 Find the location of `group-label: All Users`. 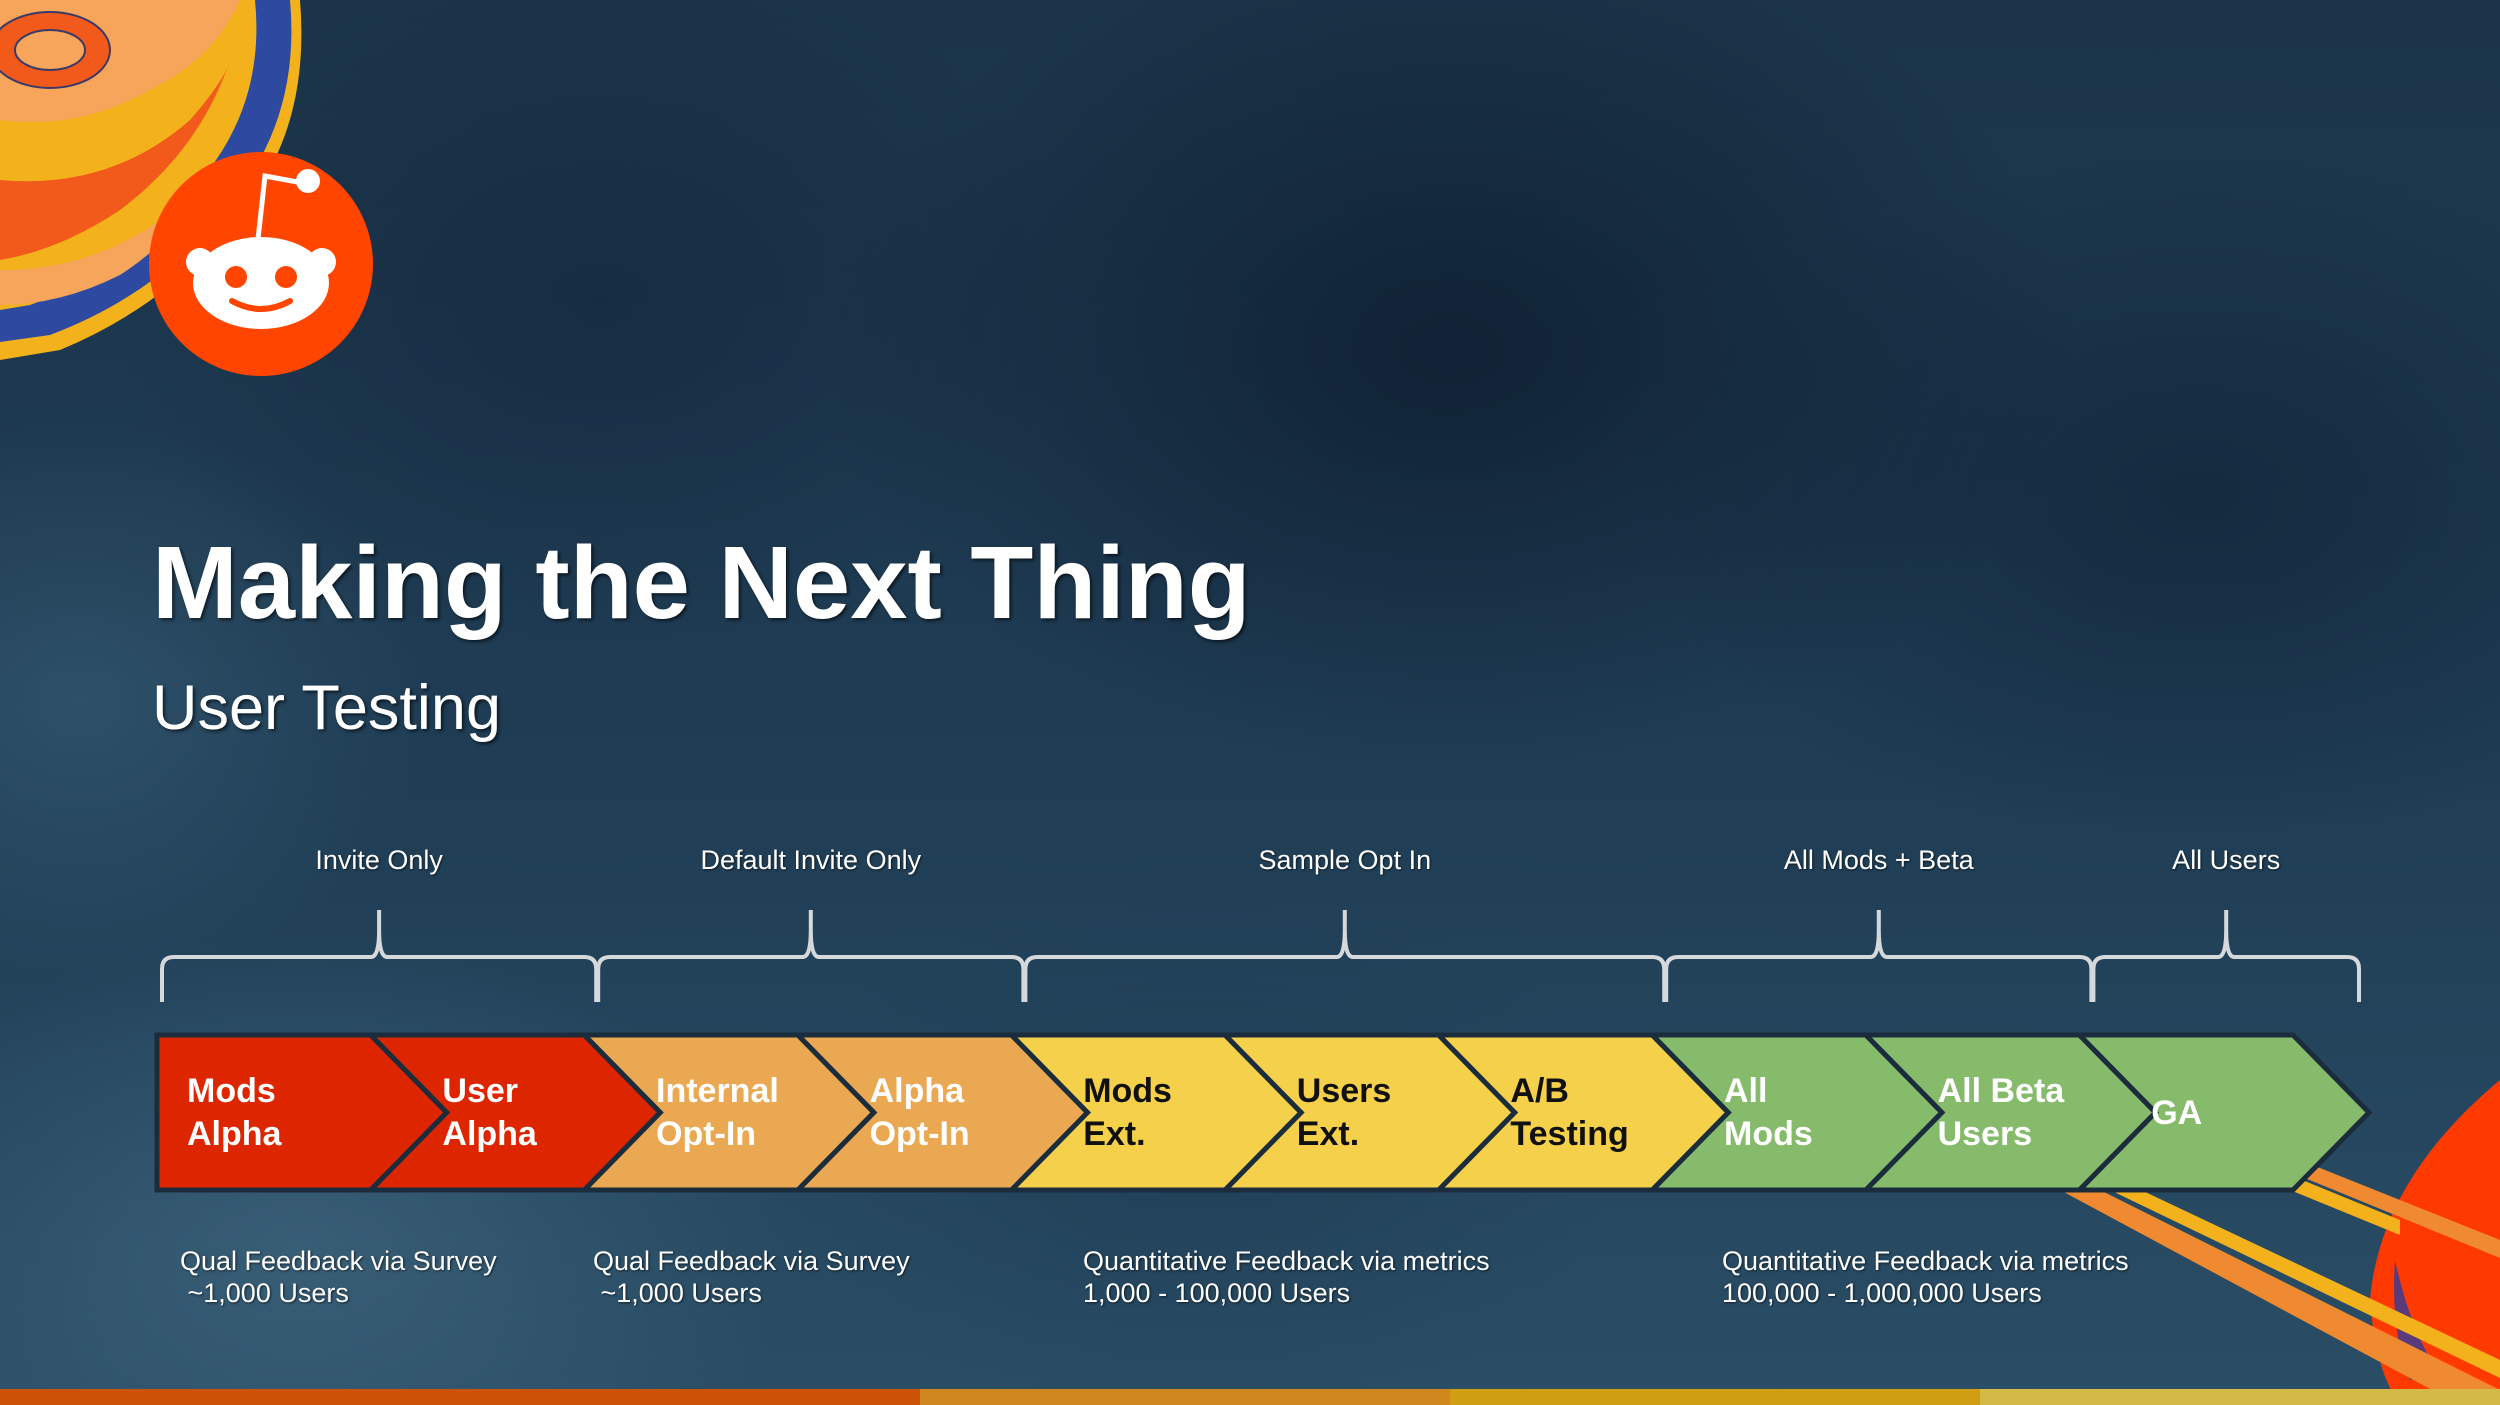

group-label: All Users is located at coordinates (2226, 860).